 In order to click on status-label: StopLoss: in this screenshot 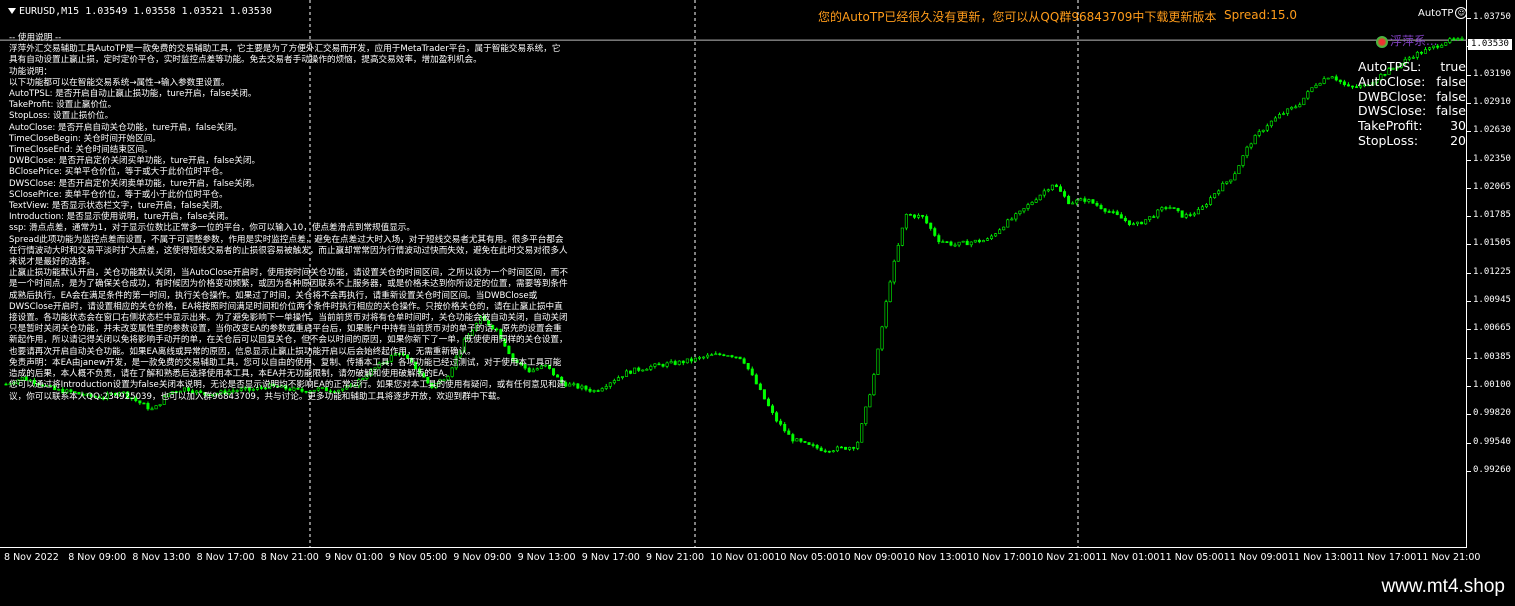, I will do `click(1388, 140)`.